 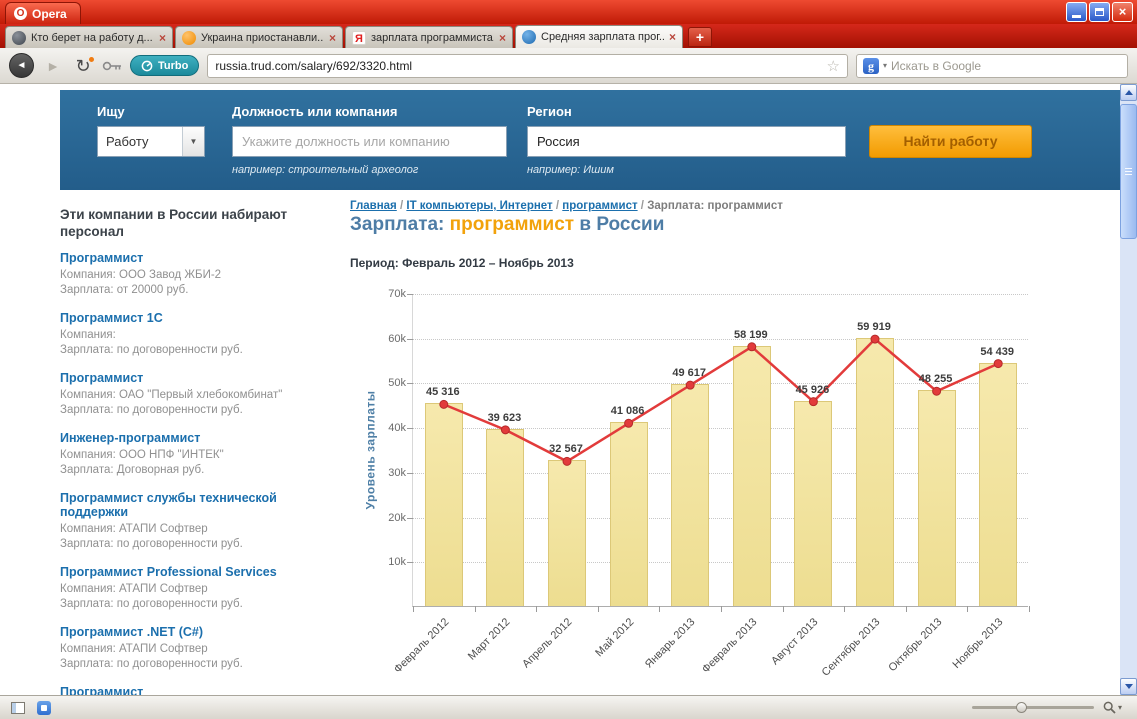 What do you see at coordinates (833, 66) in the screenshot?
I see `bookmark-star-icon: ☆` at bounding box center [833, 66].